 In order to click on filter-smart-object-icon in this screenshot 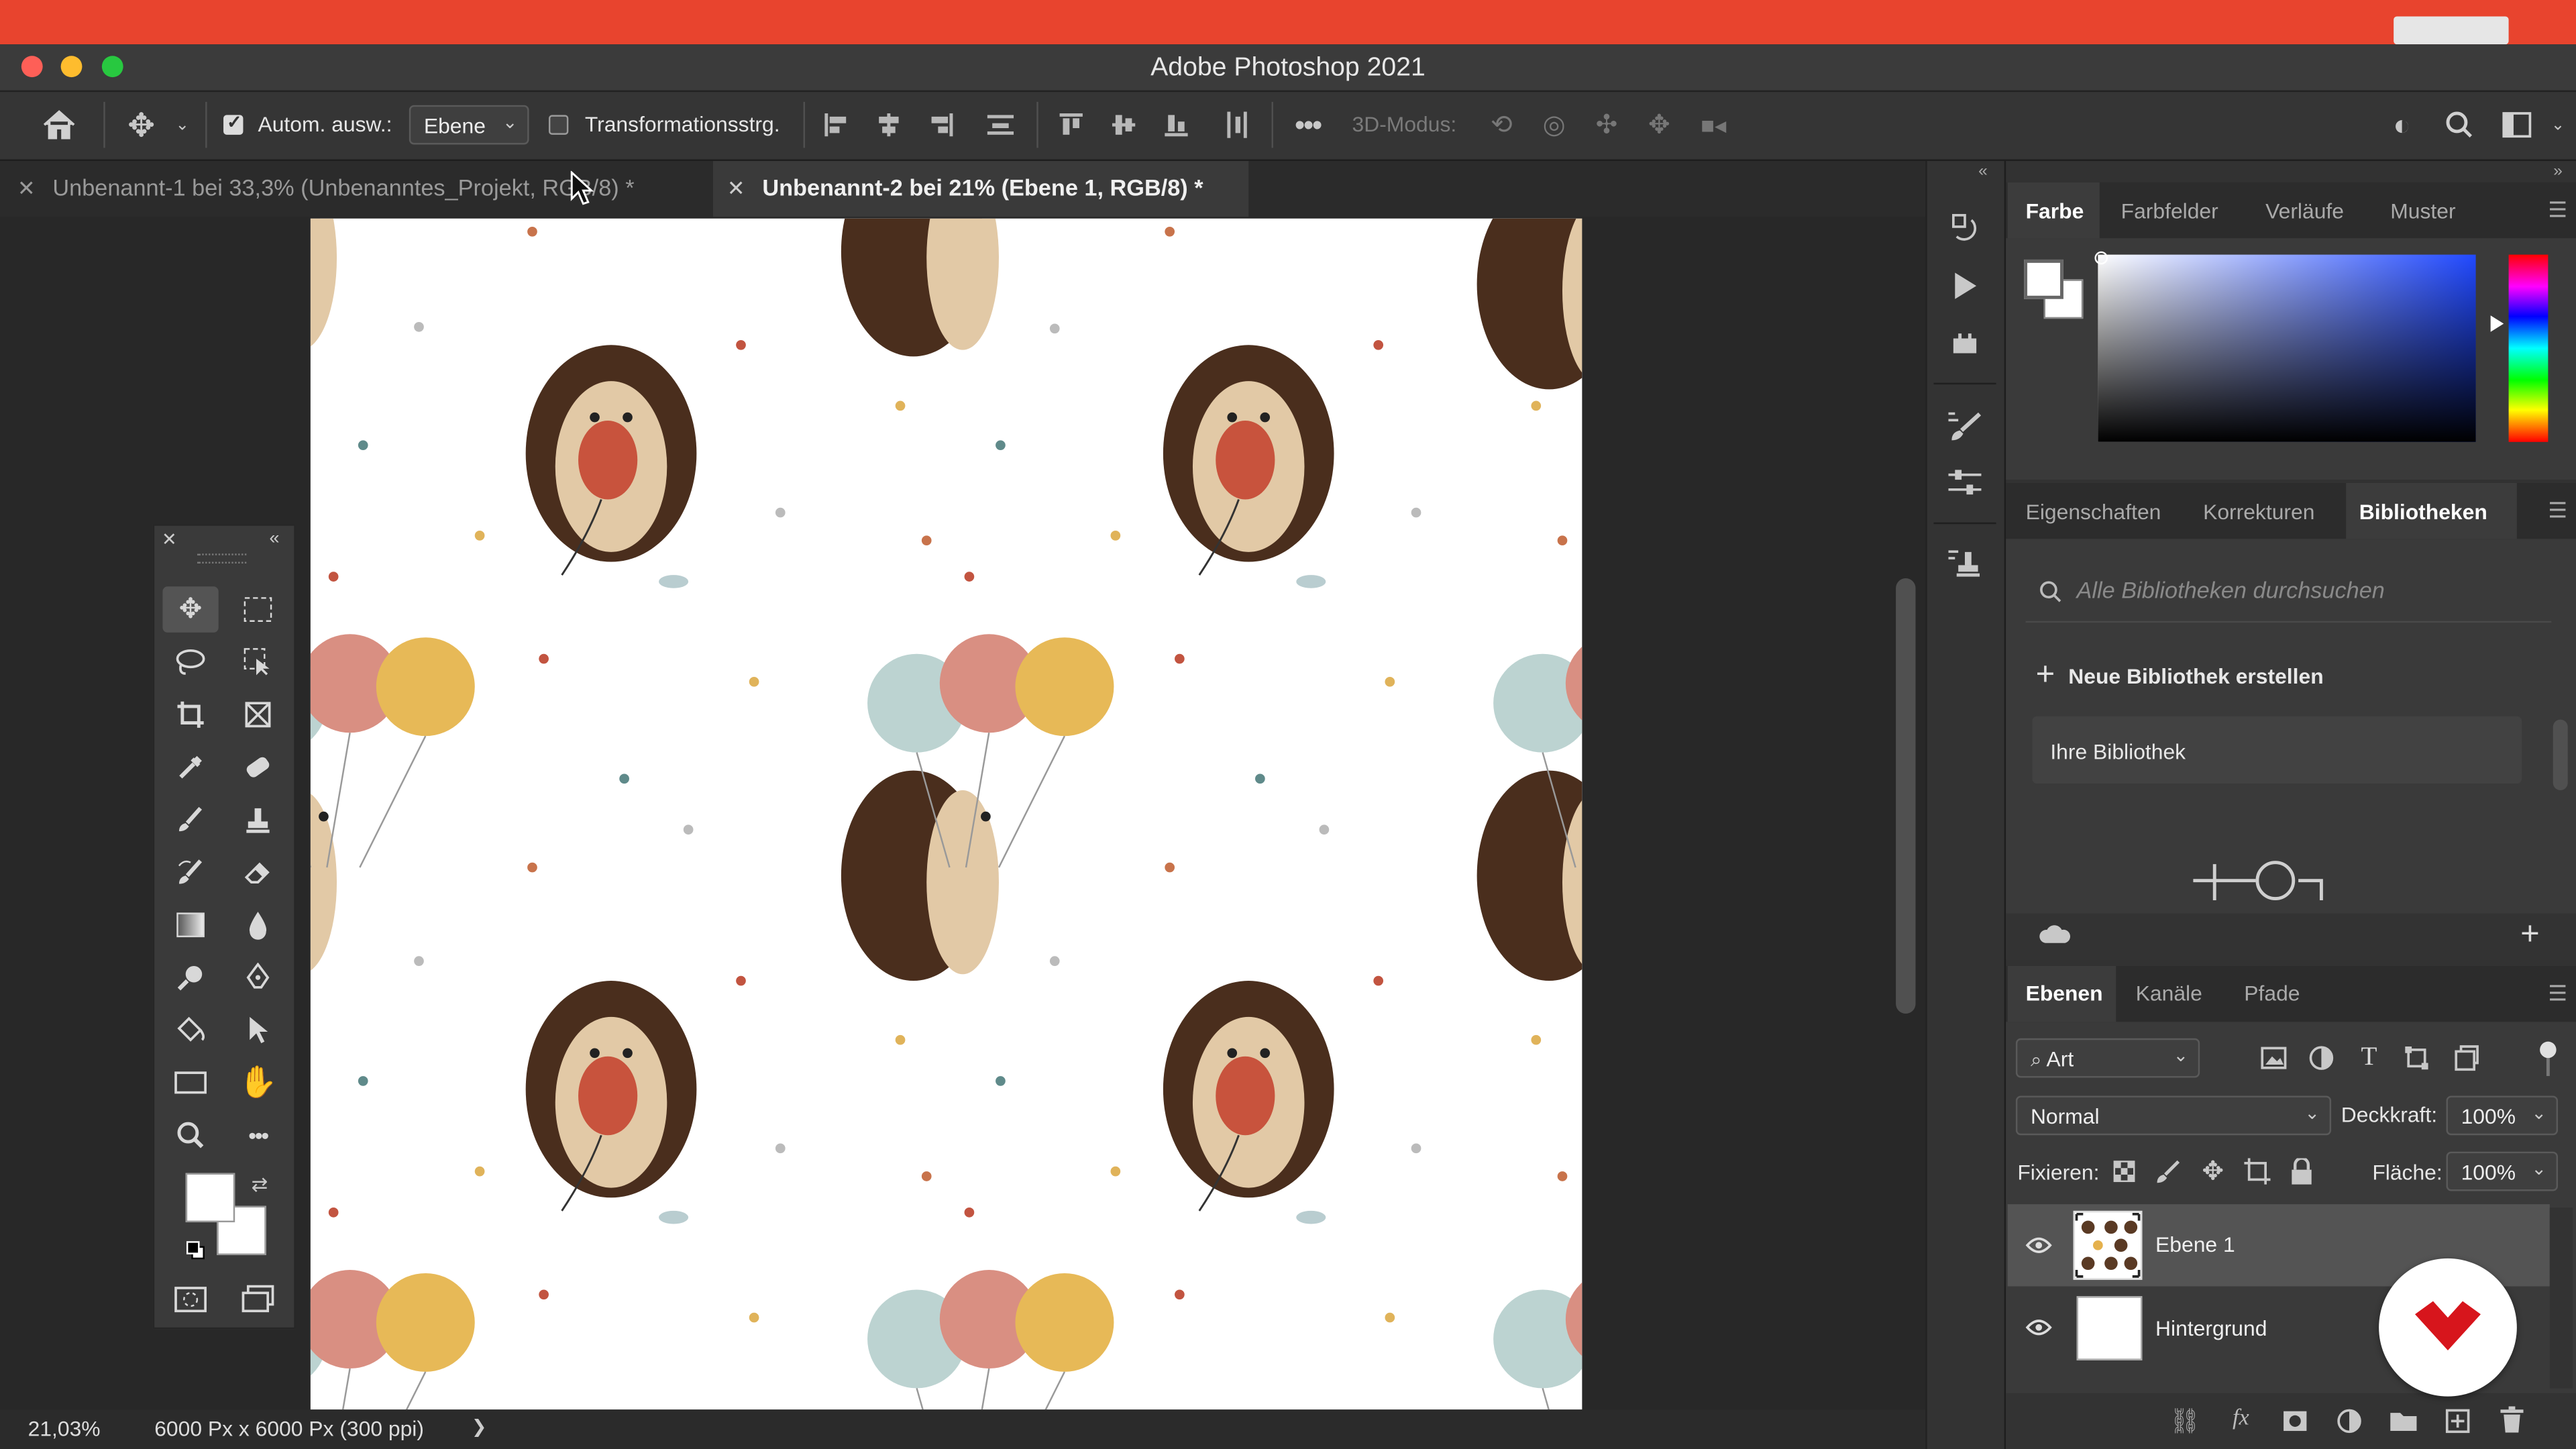, I will do `click(2465, 1058)`.